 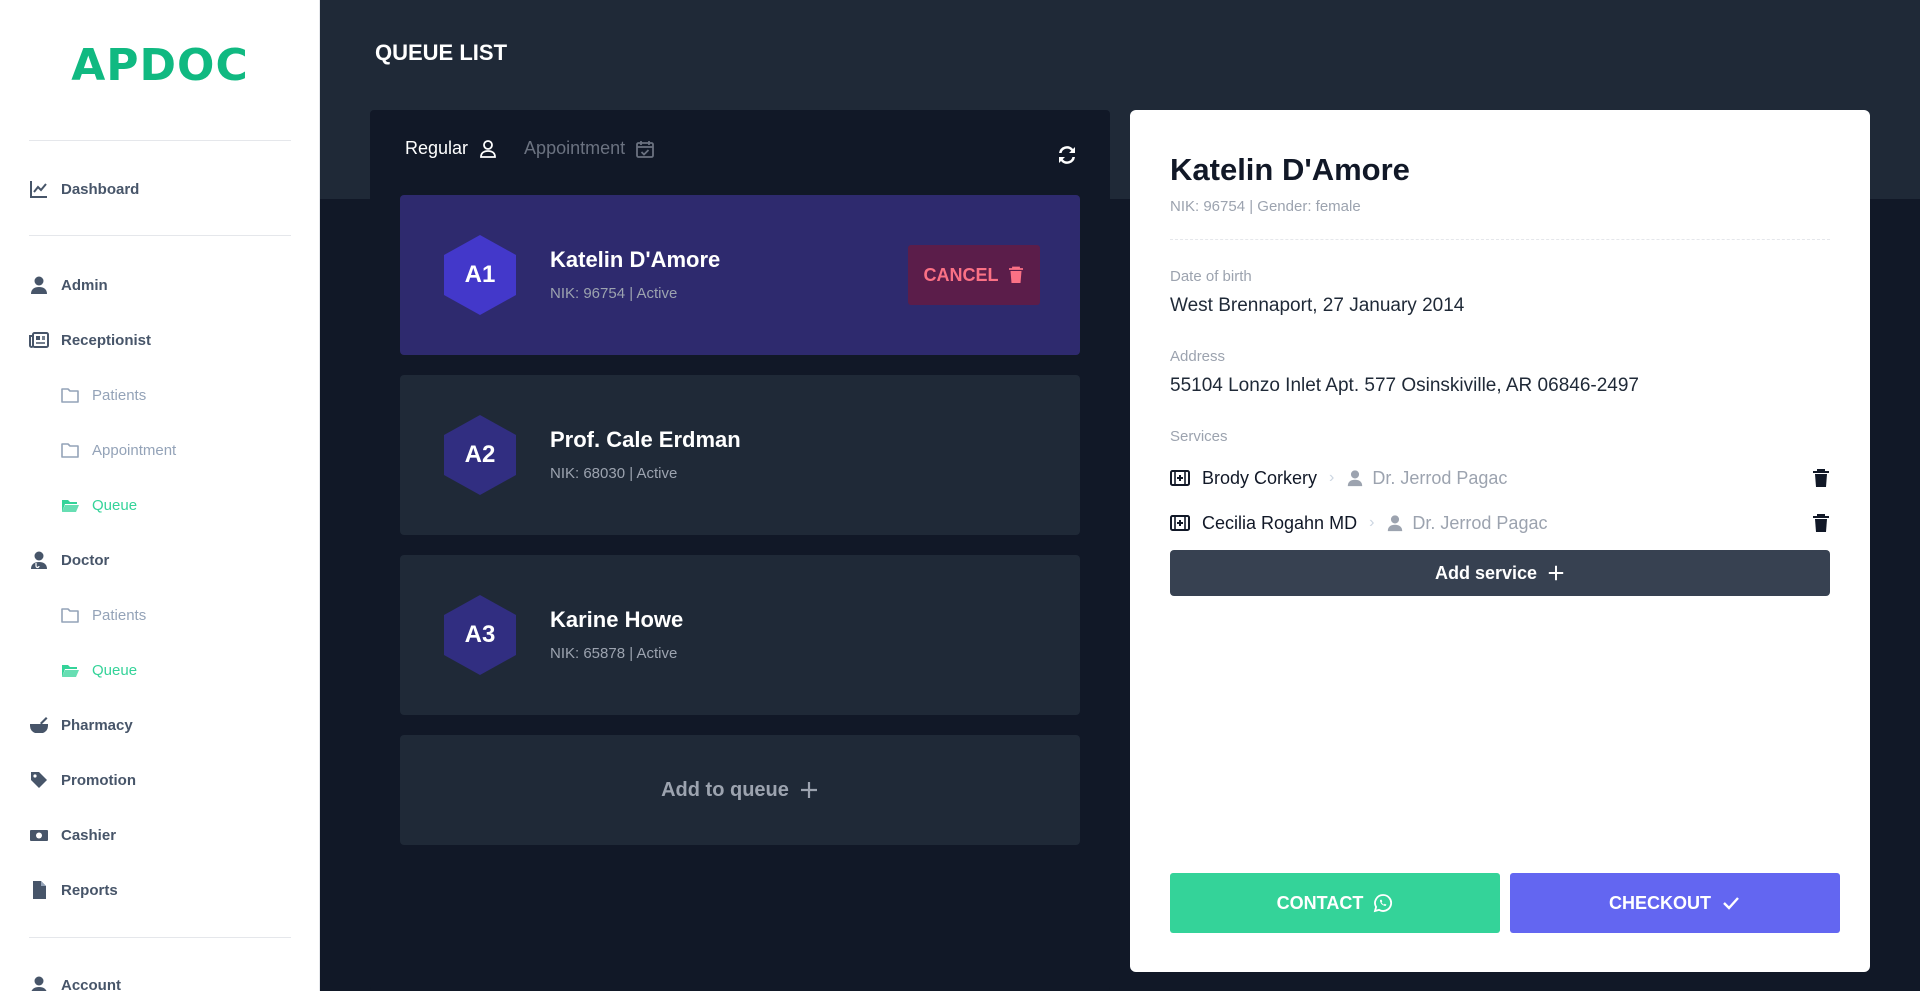 What do you see at coordinates (1335, 903) in the screenshot?
I see `contact-button: CONTACT` at bounding box center [1335, 903].